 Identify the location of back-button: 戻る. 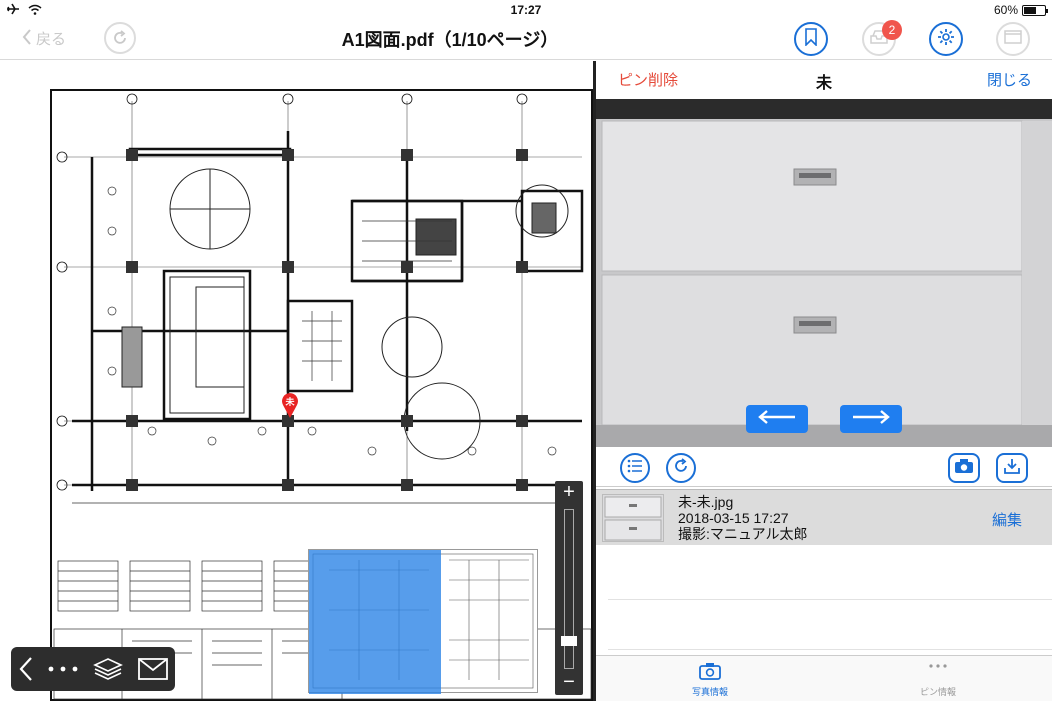
(44, 38).